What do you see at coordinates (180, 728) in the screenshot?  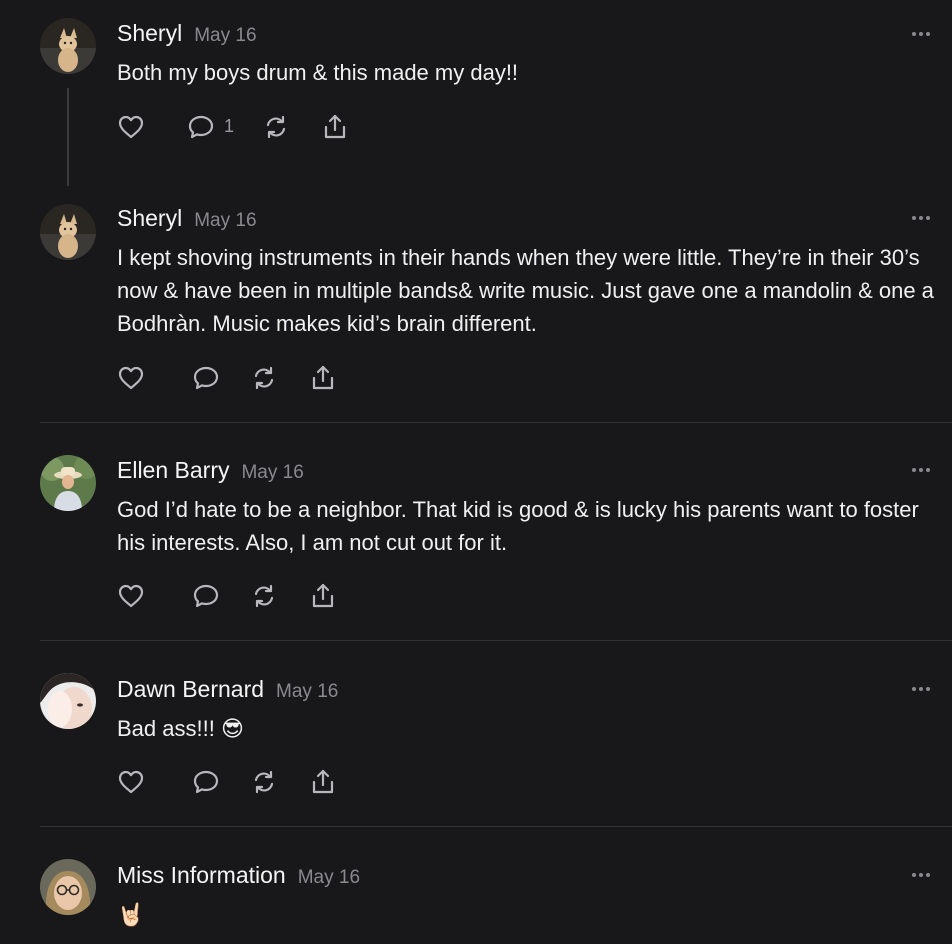 I see `comment-text: Bad ass!!! 😎` at bounding box center [180, 728].